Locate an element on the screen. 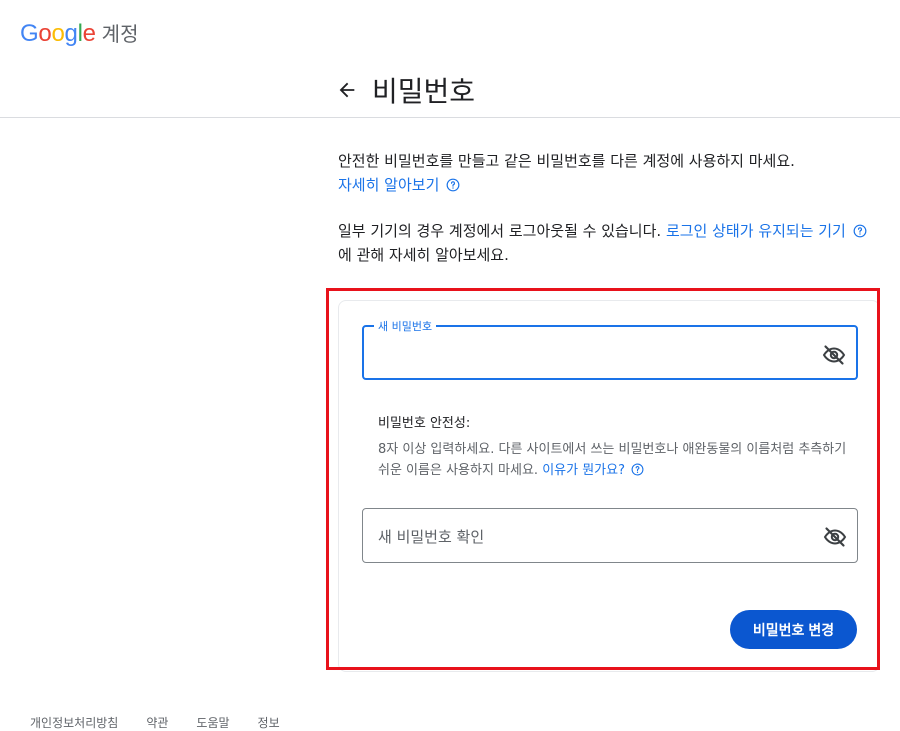  why-link: 이유가 뭔가요? is located at coordinates (583, 470).